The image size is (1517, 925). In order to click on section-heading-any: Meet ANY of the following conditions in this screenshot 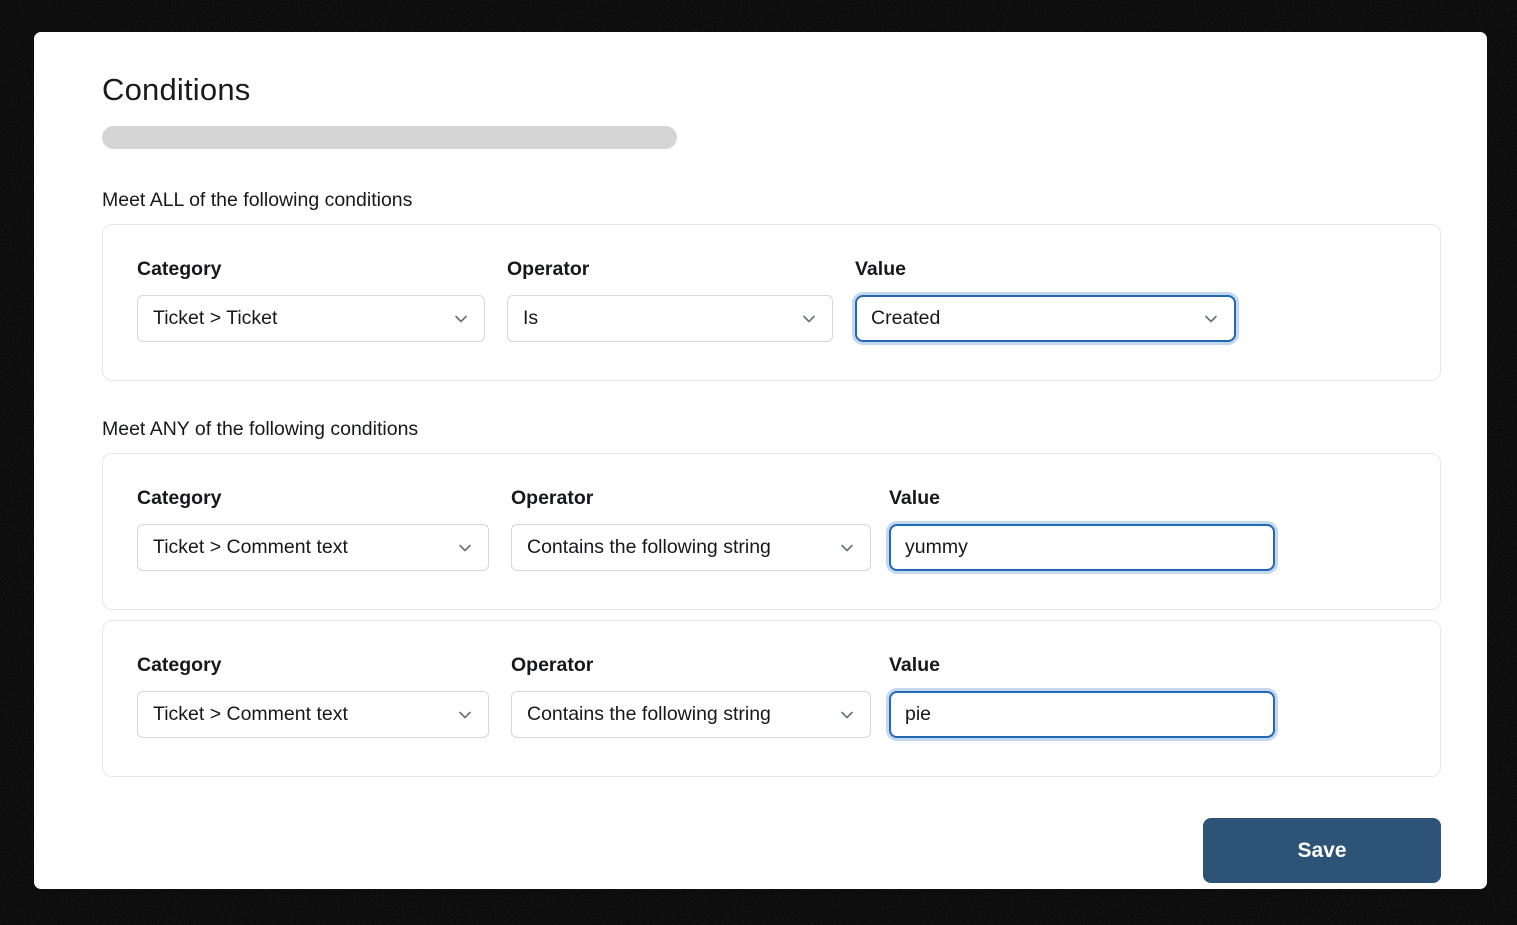, I will do `click(260, 429)`.